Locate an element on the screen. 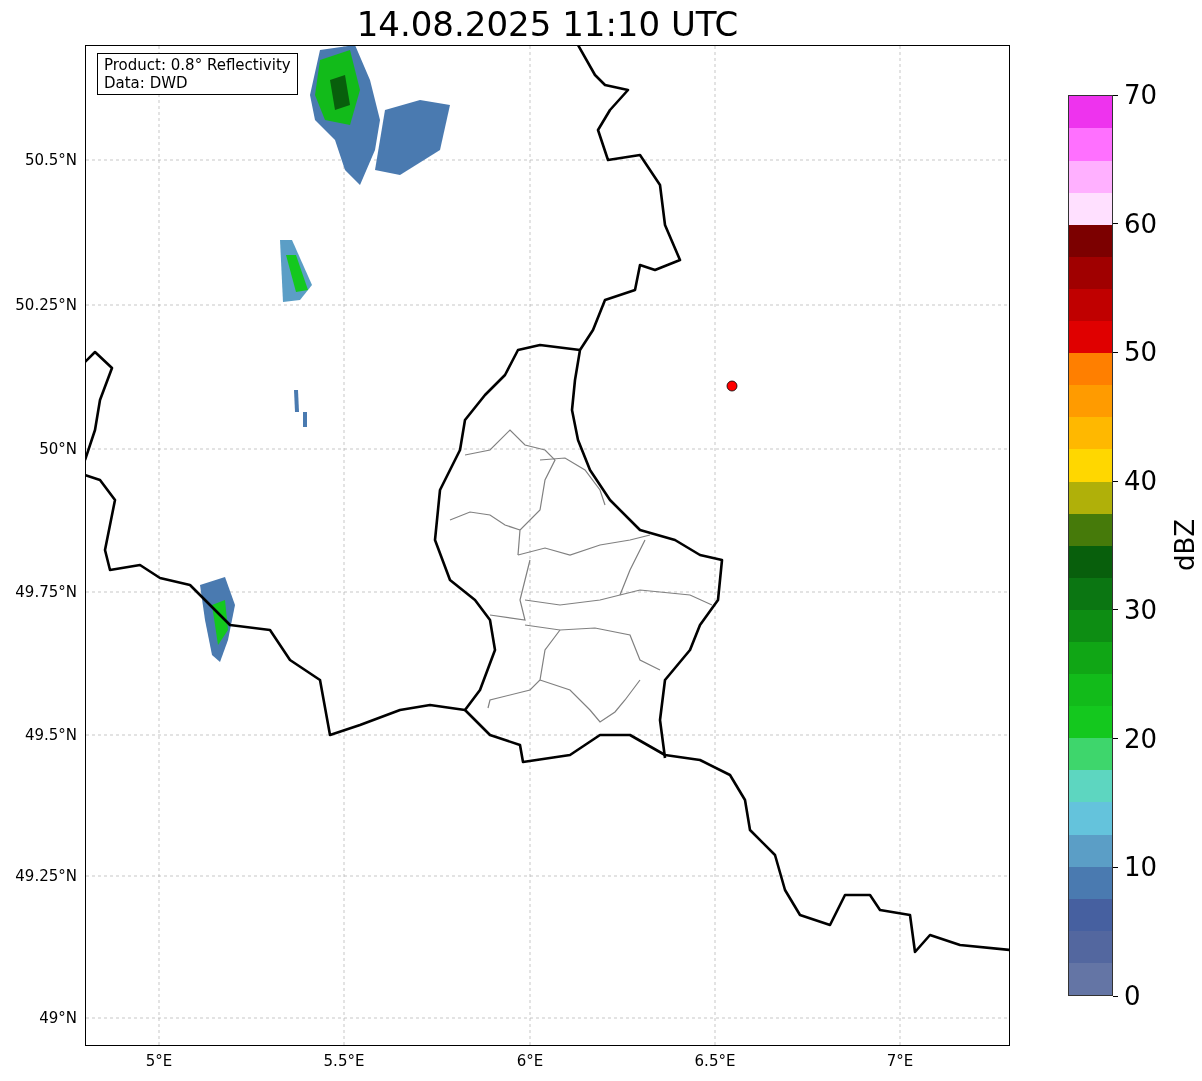 This screenshot has width=1202, height=1081. latitude-label: 49°N is located at coordinates (58, 1018).